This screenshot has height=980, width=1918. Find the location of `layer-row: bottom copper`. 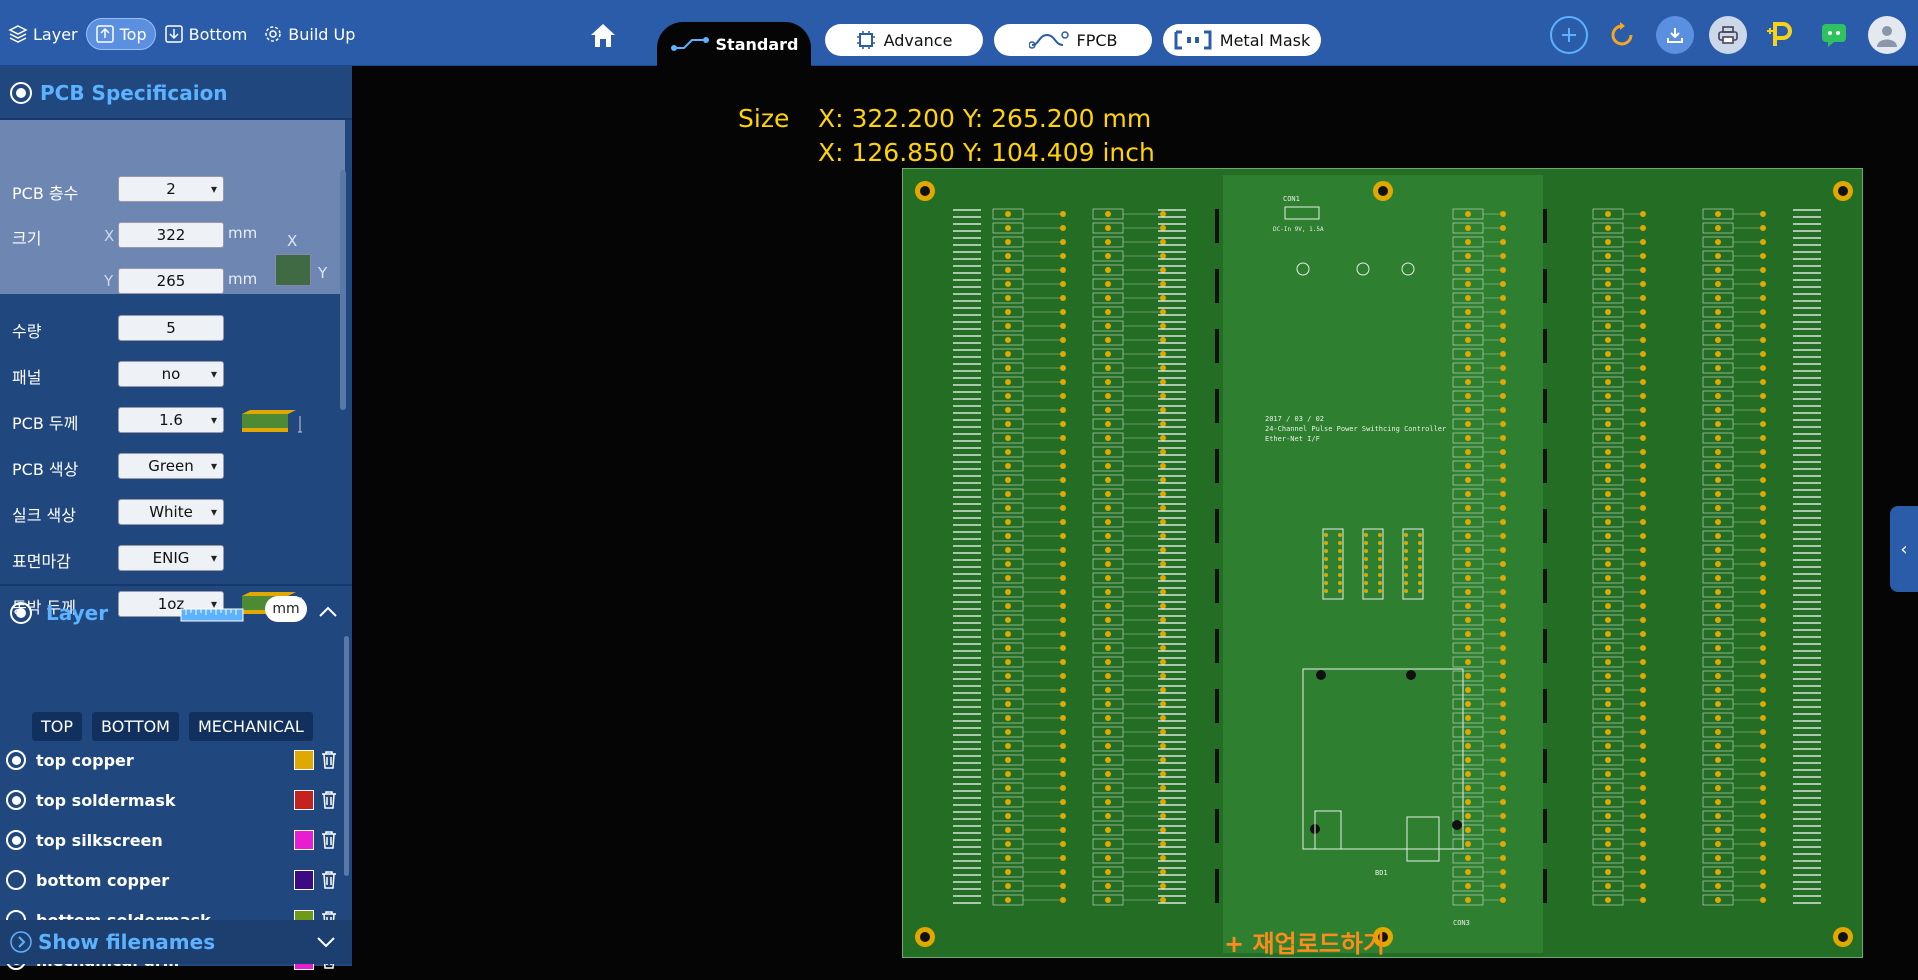

layer-row: bottom copper is located at coordinates (174, 880).